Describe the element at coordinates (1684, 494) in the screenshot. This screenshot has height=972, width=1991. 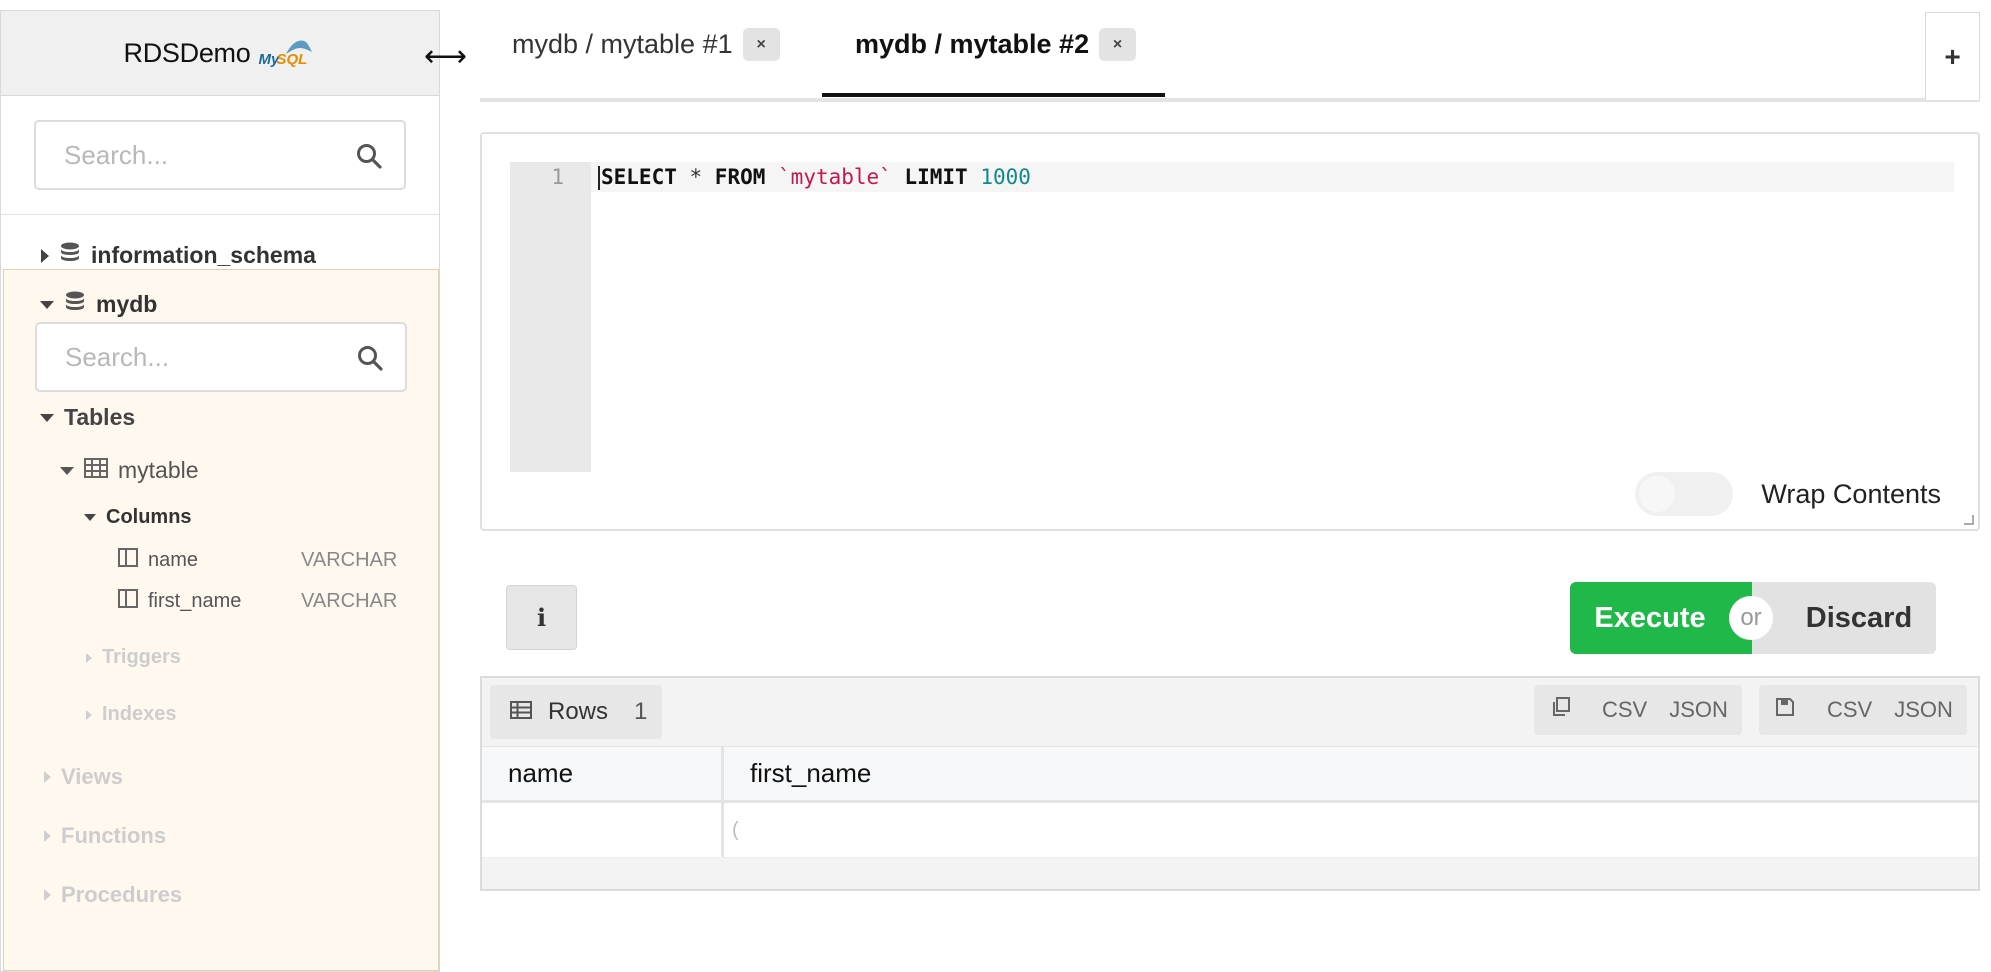
I see `wrap-contents-toggle` at that location.